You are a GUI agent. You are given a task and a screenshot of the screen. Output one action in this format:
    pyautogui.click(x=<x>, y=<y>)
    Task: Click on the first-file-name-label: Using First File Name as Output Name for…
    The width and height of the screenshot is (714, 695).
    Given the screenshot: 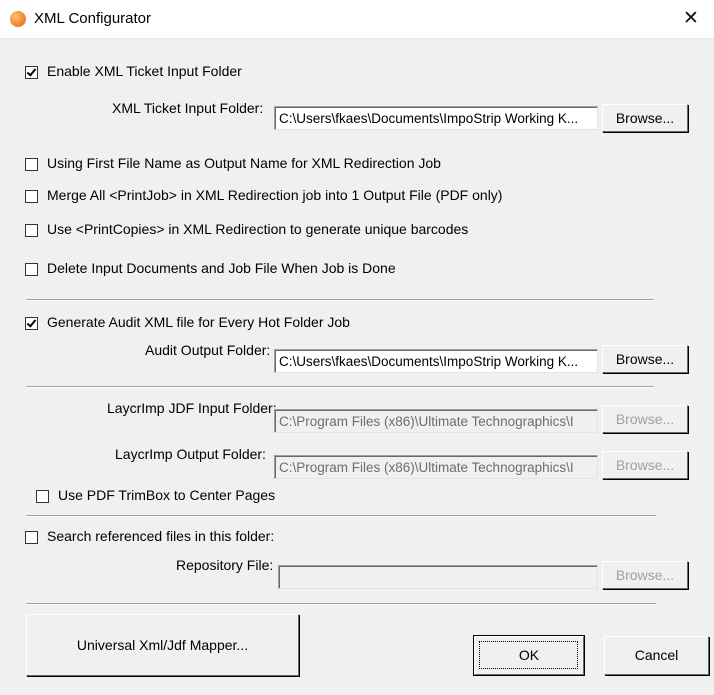 What is the action you would take?
    pyautogui.click(x=244, y=163)
    